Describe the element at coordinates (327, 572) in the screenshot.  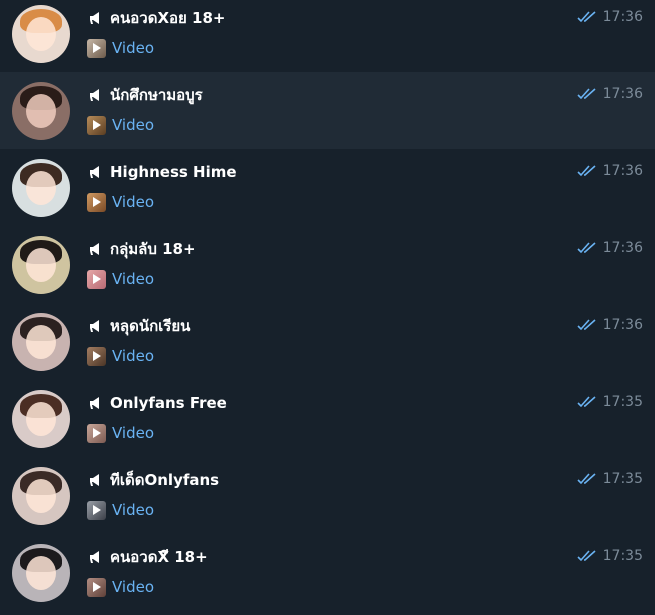
I see `chat-row: คนอวดXี 18+ 17:35 Video` at that location.